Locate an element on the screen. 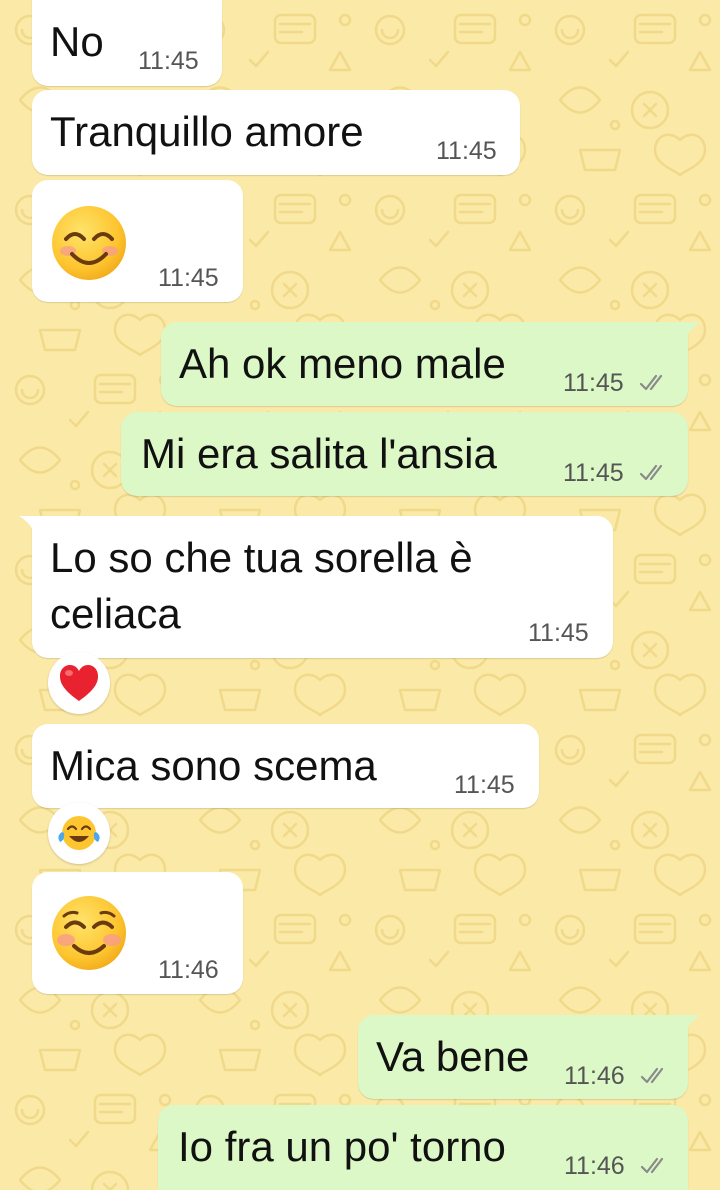 The width and height of the screenshot is (720, 1190). message-outgoing-ansia: Mi era salita l'ansia 11:45 is located at coordinates (404, 454).